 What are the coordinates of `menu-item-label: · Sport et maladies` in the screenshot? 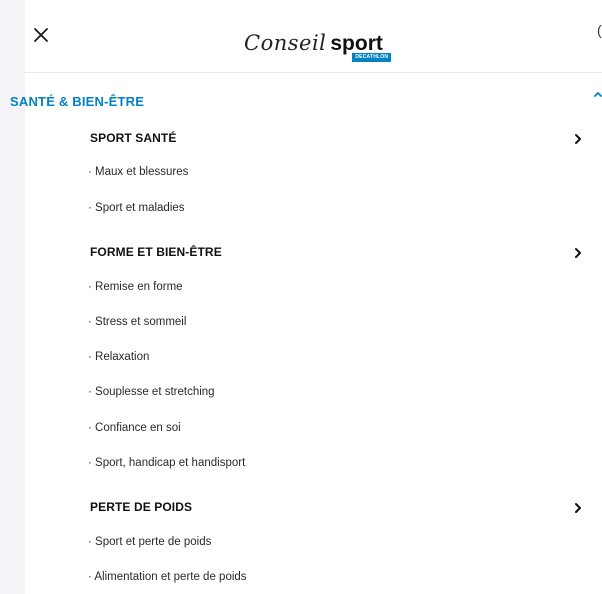 It's located at (136, 208).